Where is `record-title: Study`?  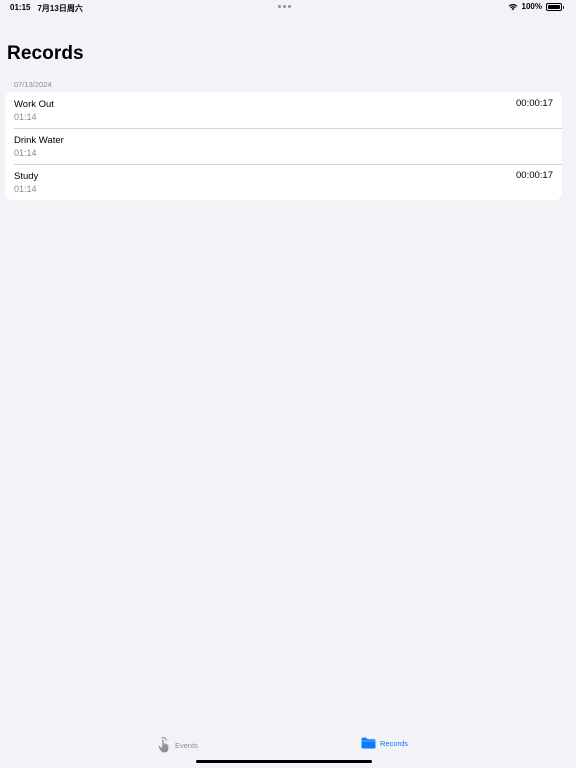 record-title: Study is located at coordinates (26, 176).